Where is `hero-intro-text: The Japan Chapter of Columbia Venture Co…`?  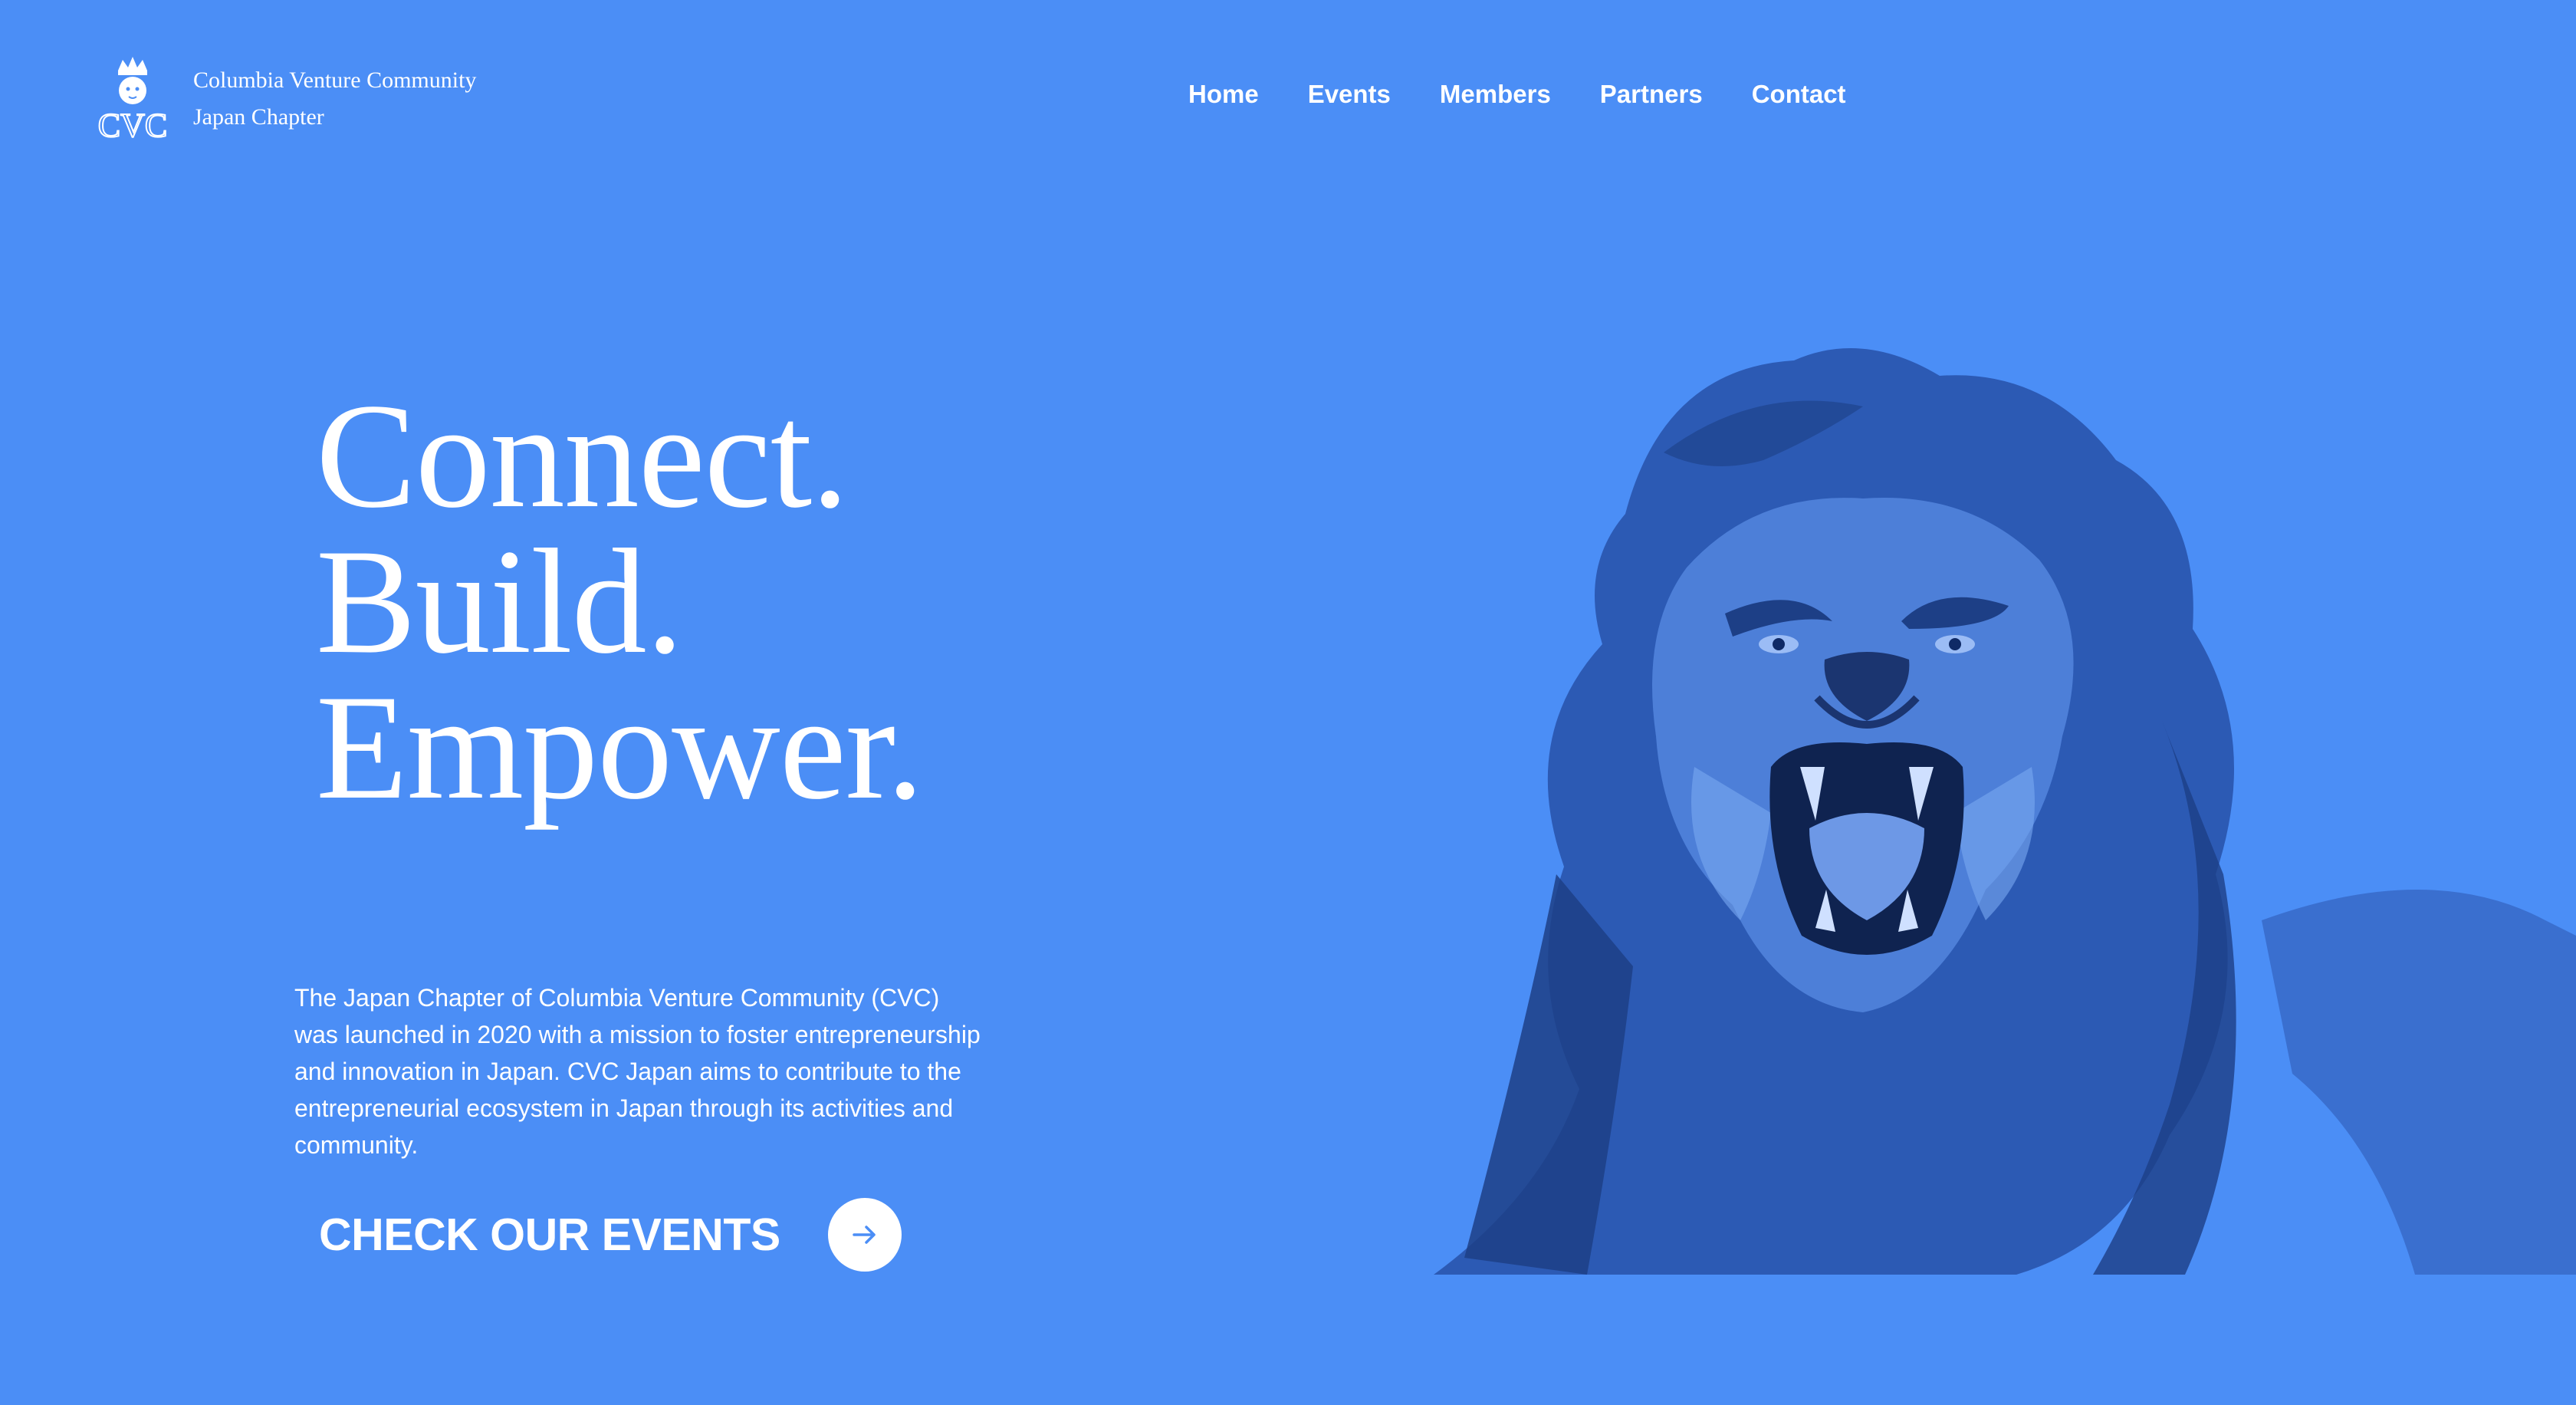
hero-intro-text: The Japan Chapter of Columbia Venture Co… is located at coordinates (637, 1072).